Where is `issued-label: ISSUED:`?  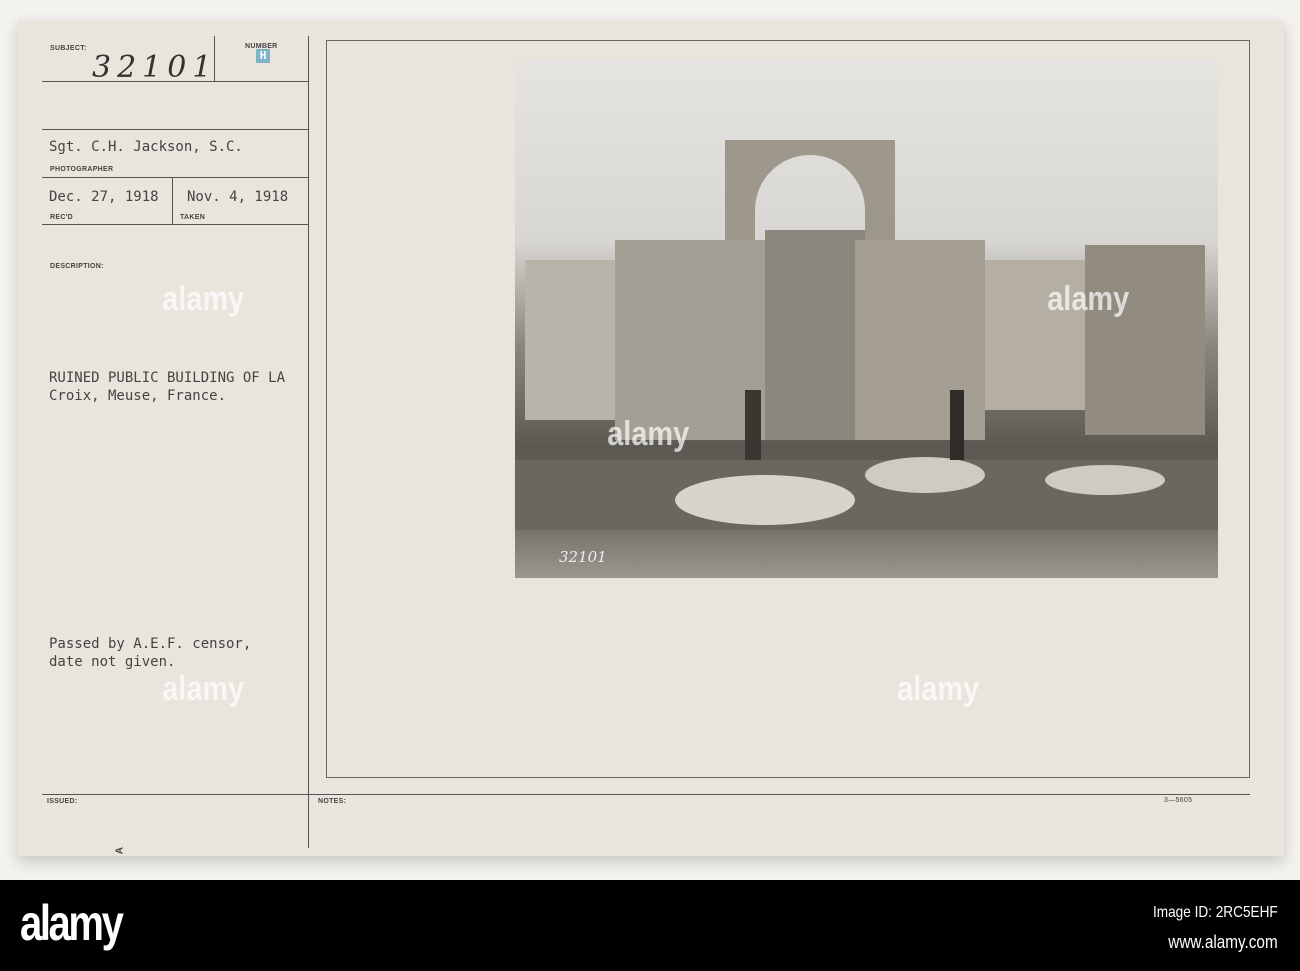
issued-label: ISSUED: is located at coordinates (62, 801).